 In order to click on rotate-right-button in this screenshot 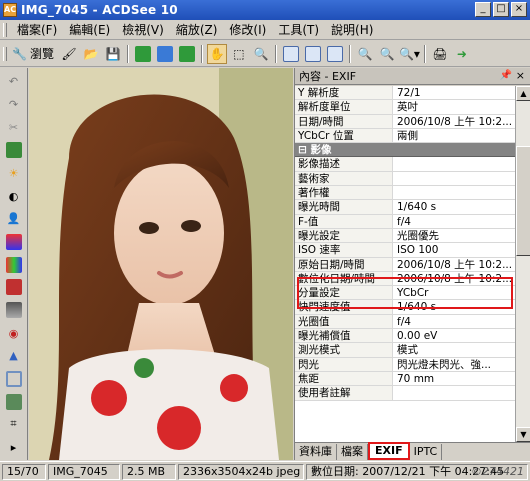, I will do `click(313, 54)`.